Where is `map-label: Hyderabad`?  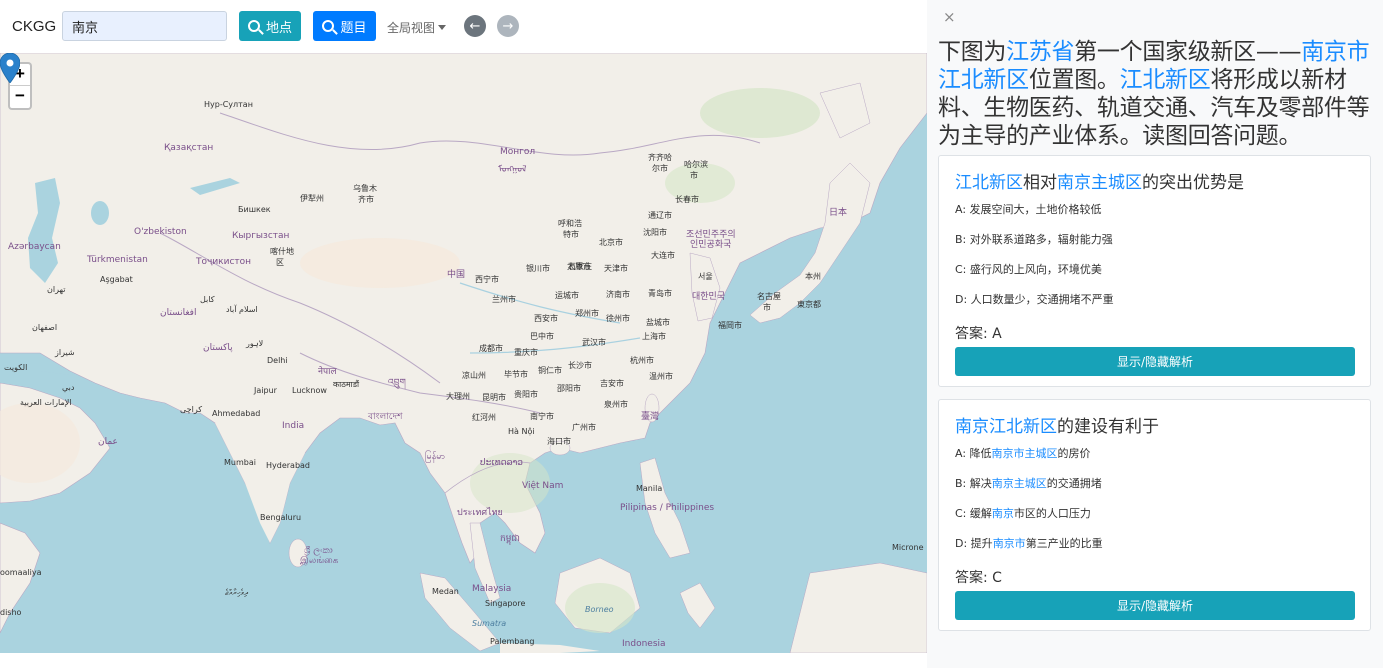 map-label: Hyderabad is located at coordinates (288, 465).